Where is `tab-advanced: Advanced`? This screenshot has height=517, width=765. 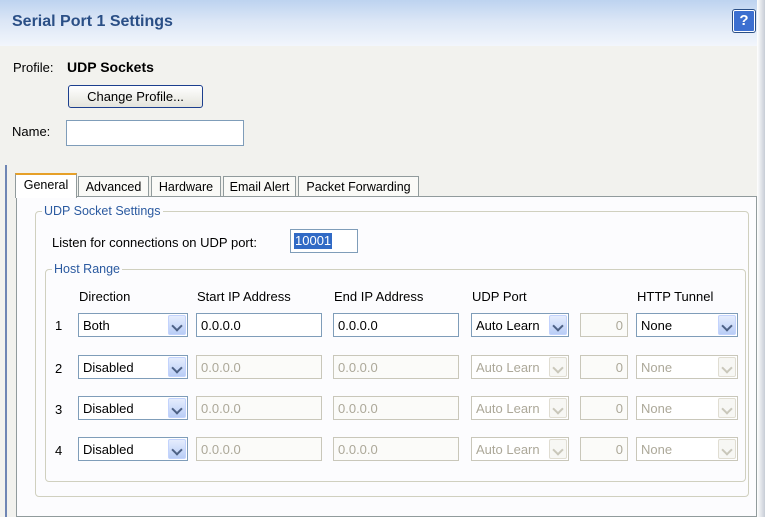
tab-advanced: Advanced is located at coordinates (113, 187).